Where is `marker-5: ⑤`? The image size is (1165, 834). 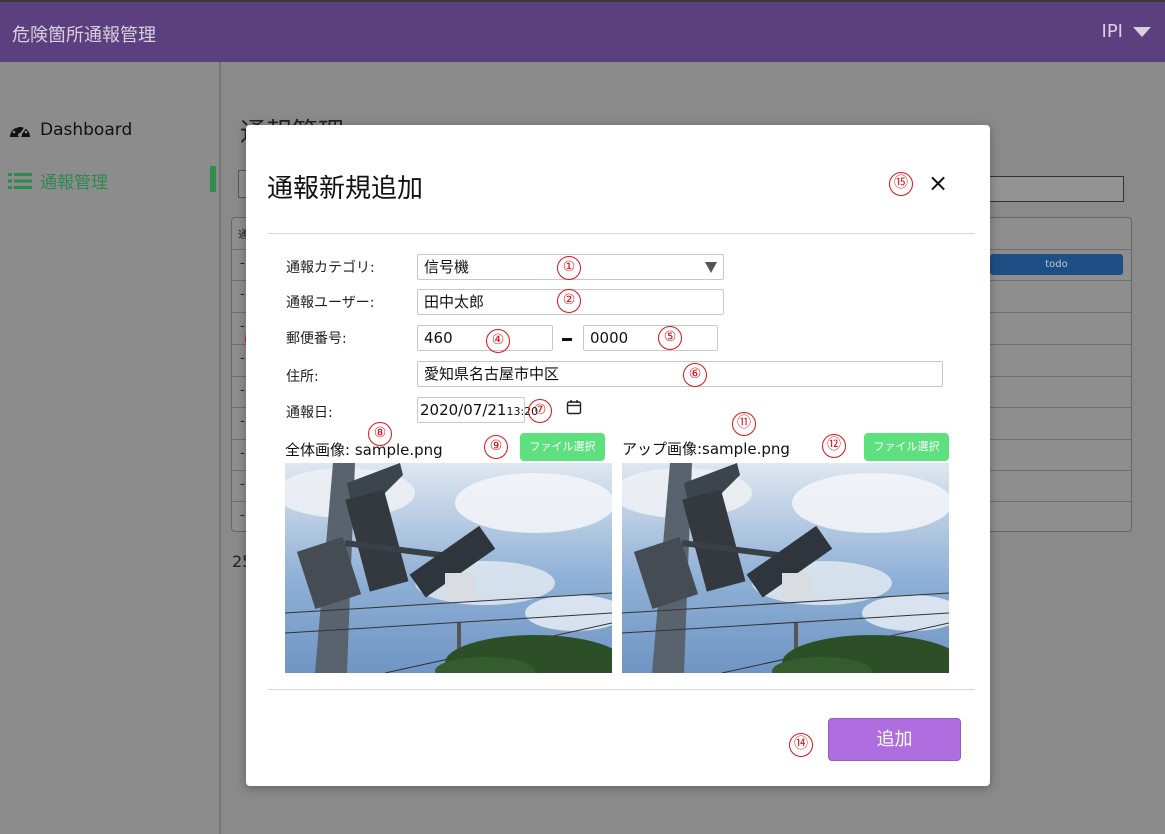
marker-5: ⑤ is located at coordinates (670, 338).